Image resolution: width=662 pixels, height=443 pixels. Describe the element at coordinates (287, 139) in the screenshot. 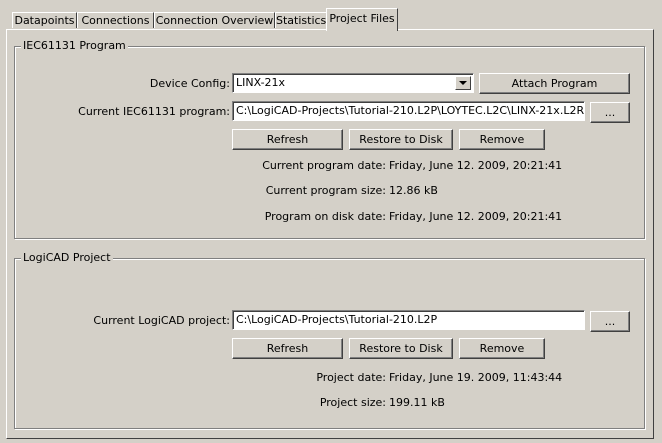

I see `refresh-program-button: Refresh` at that location.